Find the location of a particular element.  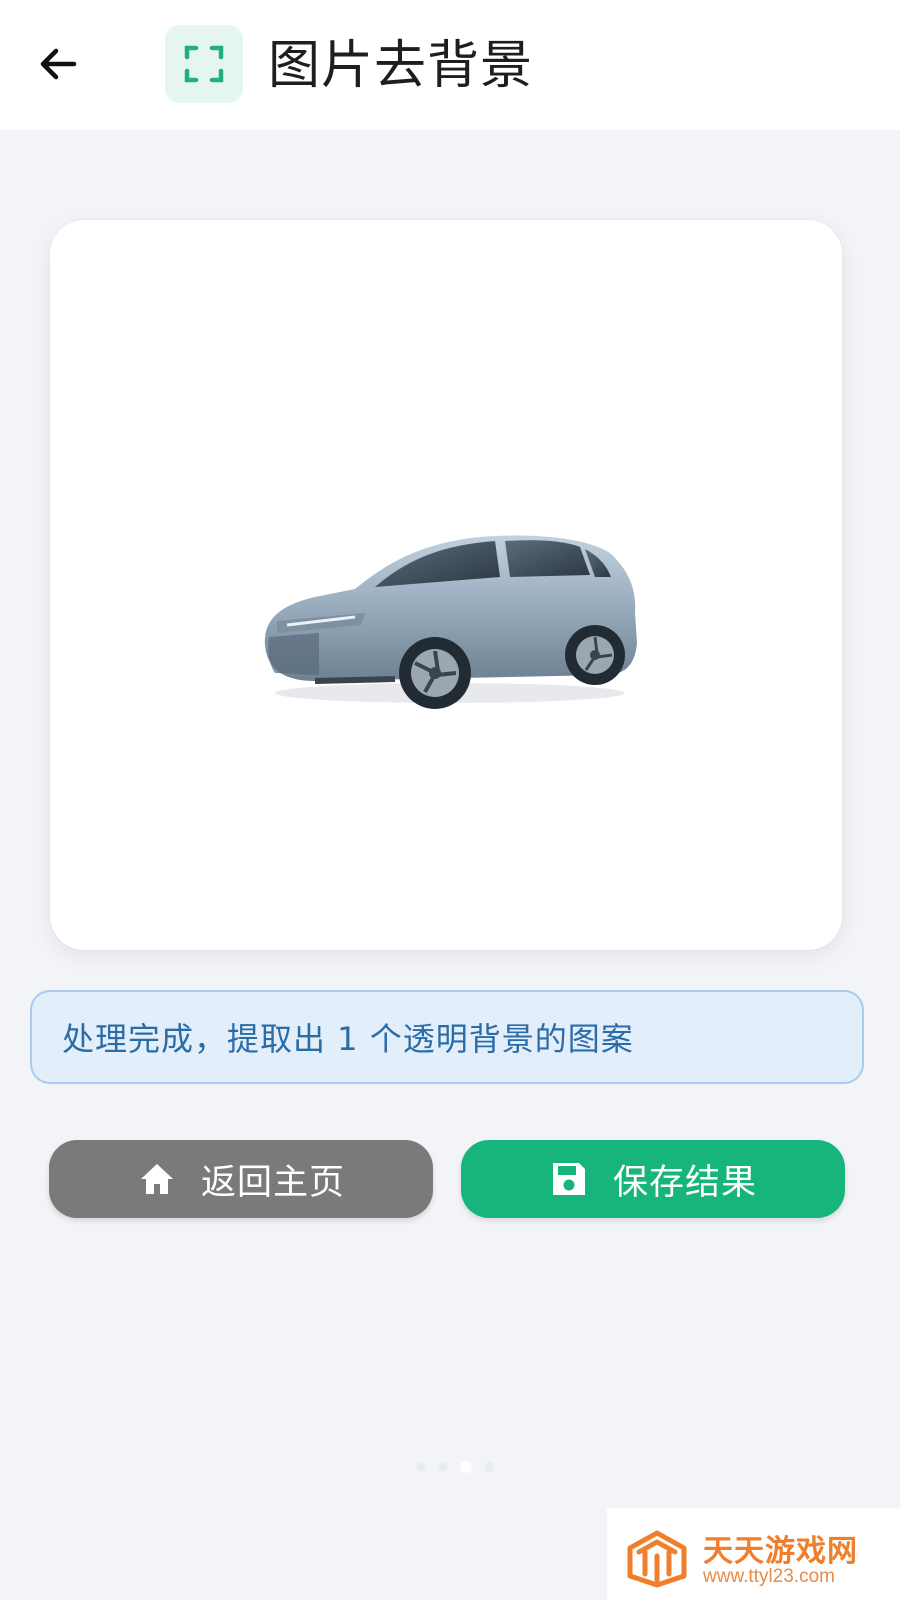

page-title: 图片去背景 is located at coordinates (401, 66).